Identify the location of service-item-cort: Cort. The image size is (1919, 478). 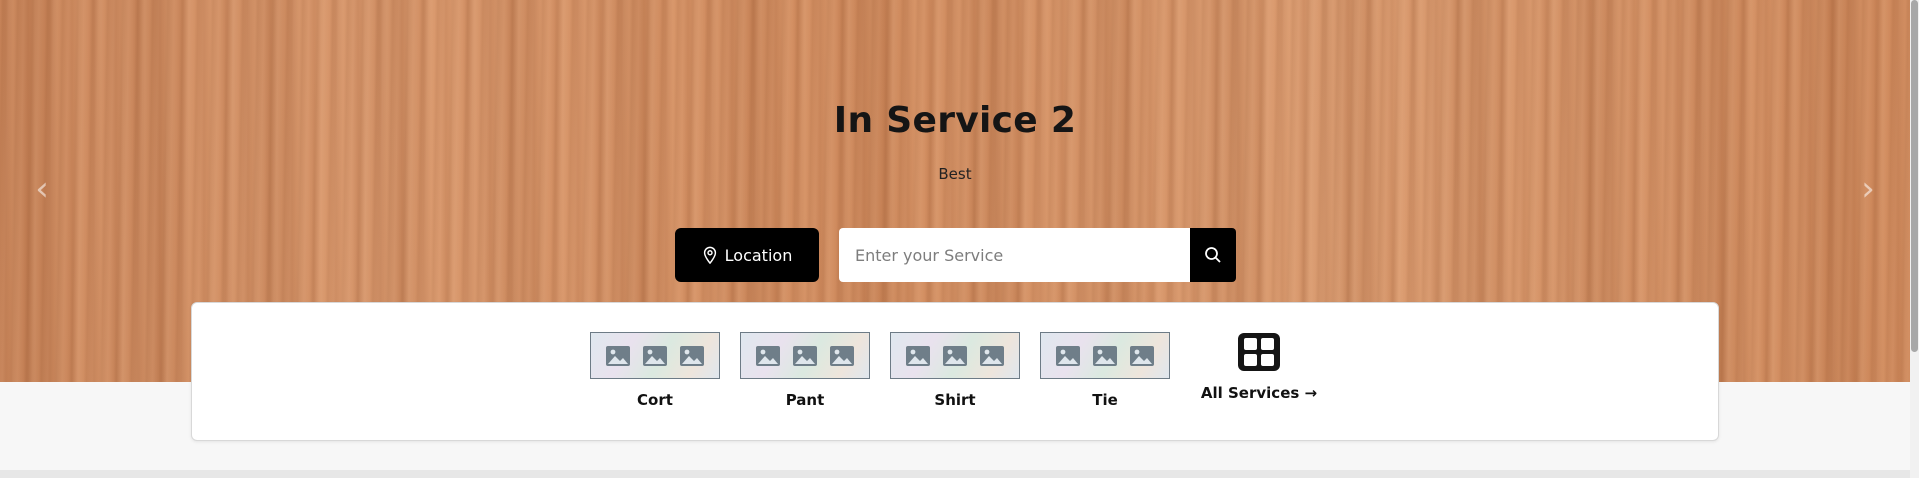
(655, 370).